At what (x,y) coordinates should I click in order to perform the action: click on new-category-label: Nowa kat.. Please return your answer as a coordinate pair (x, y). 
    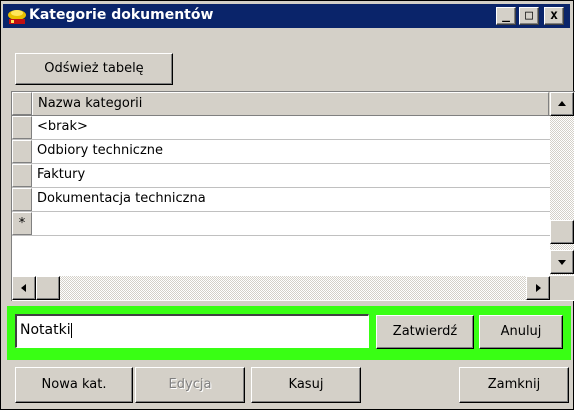
    Looking at the image, I should click on (74, 384).